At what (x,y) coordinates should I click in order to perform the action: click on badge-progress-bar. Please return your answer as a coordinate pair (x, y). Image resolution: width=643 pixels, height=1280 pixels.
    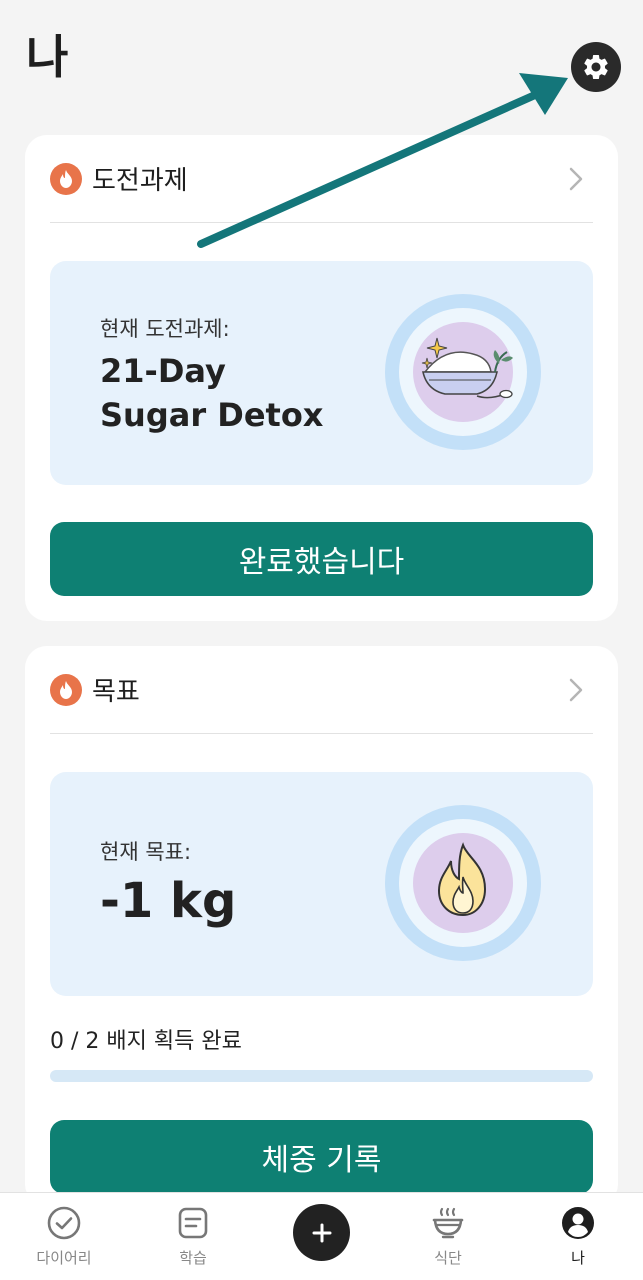
    Looking at the image, I should click on (321, 1076).